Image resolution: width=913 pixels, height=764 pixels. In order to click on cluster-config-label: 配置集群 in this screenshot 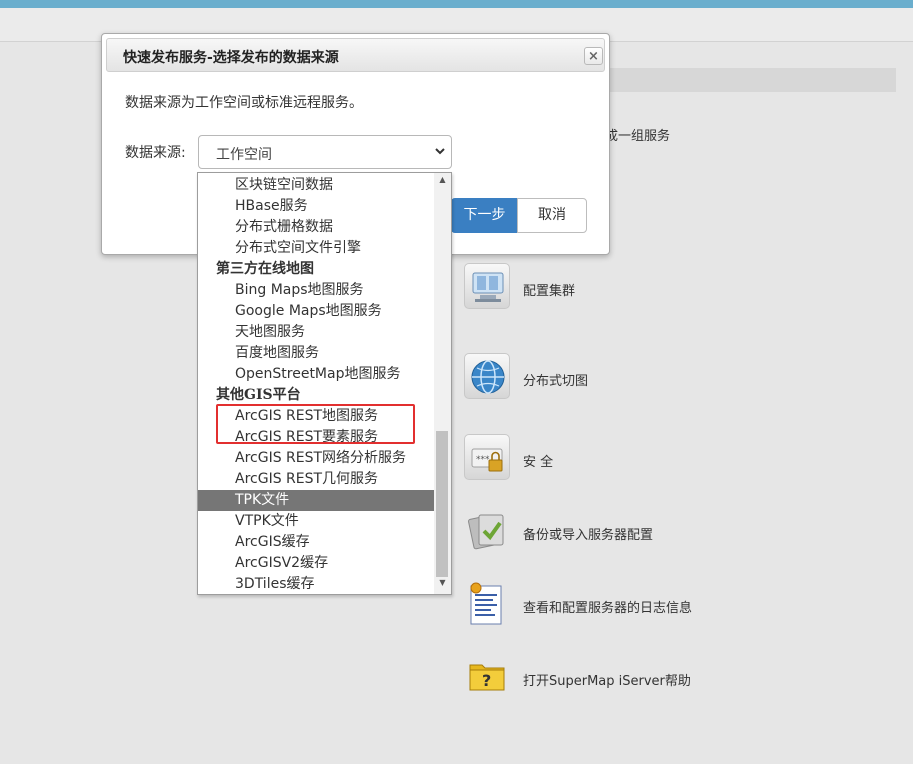, I will do `click(549, 291)`.